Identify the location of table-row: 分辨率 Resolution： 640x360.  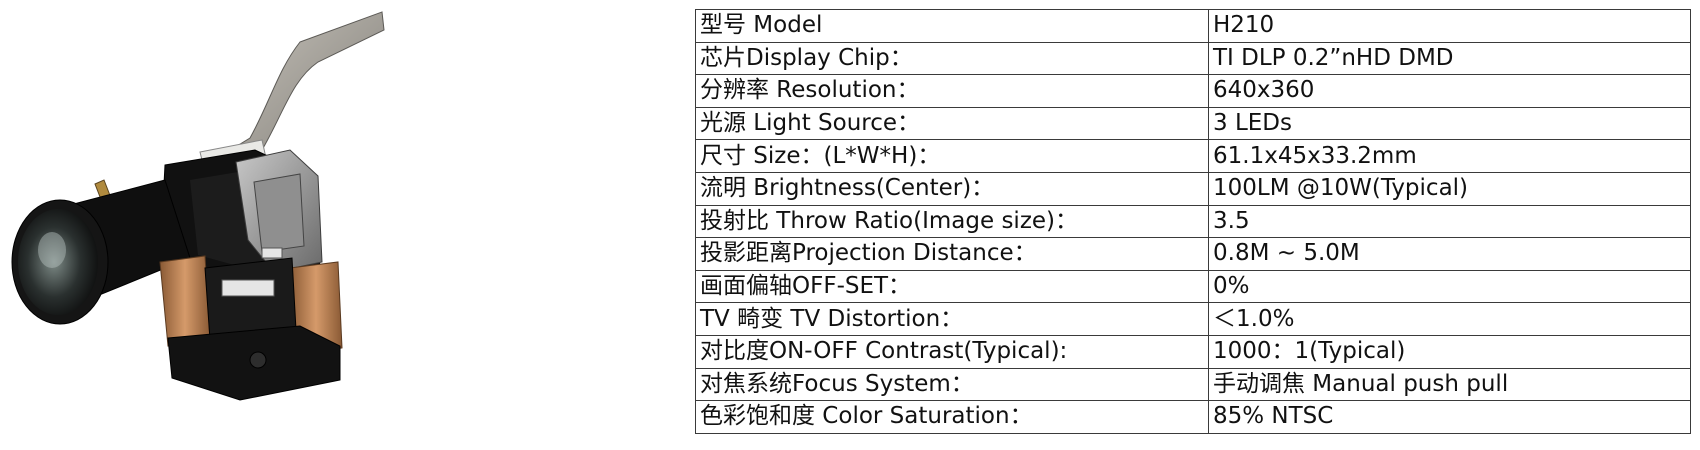
(1193, 91).